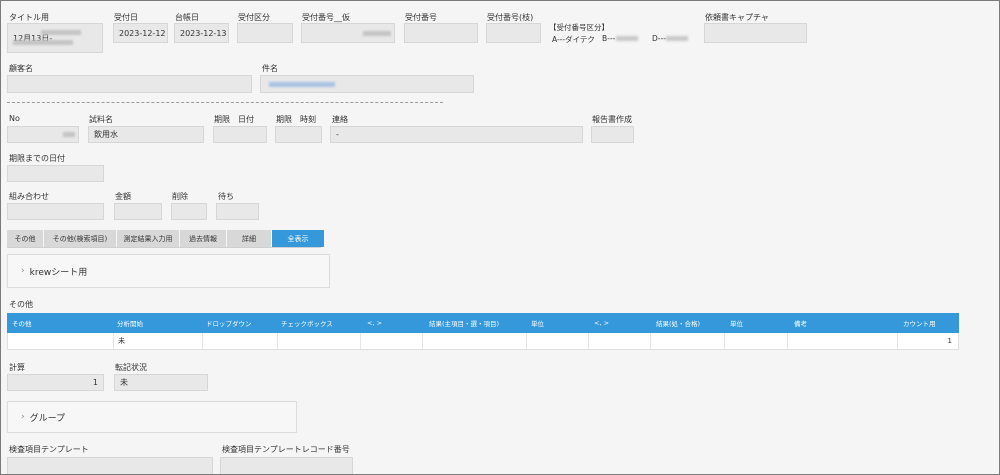 This screenshot has height=475, width=1000. Describe the element at coordinates (148, 238) in the screenshot. I see `tab-measurement-input: 測定結果入力用` at that location.